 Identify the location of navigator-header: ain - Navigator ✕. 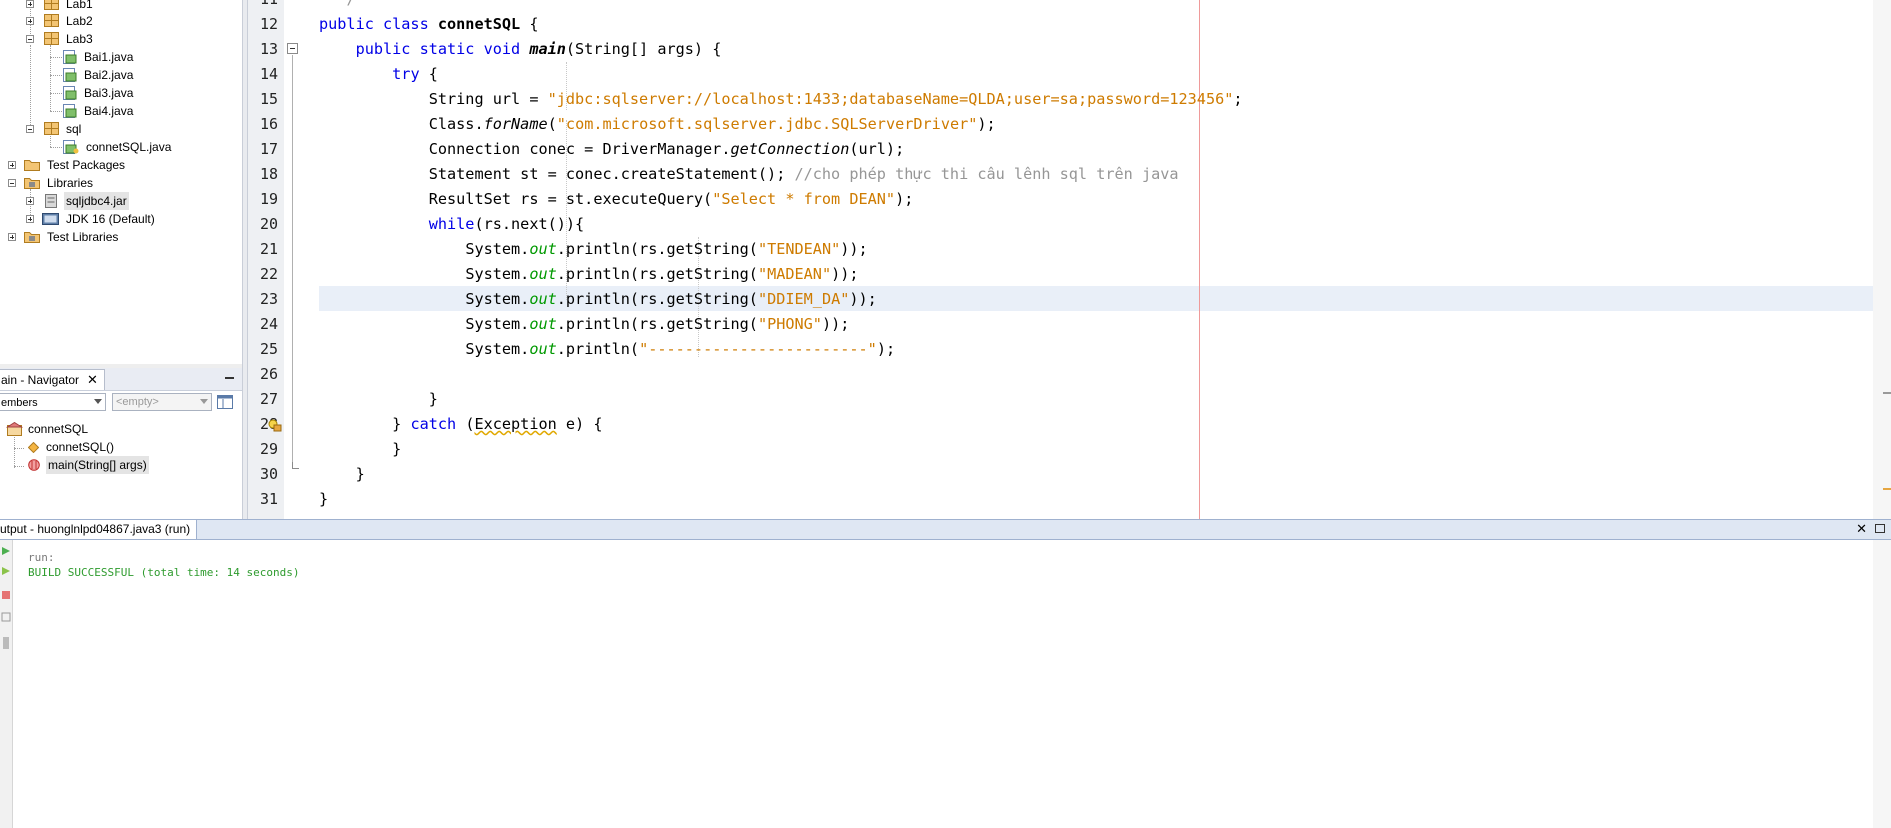
(121, 379).